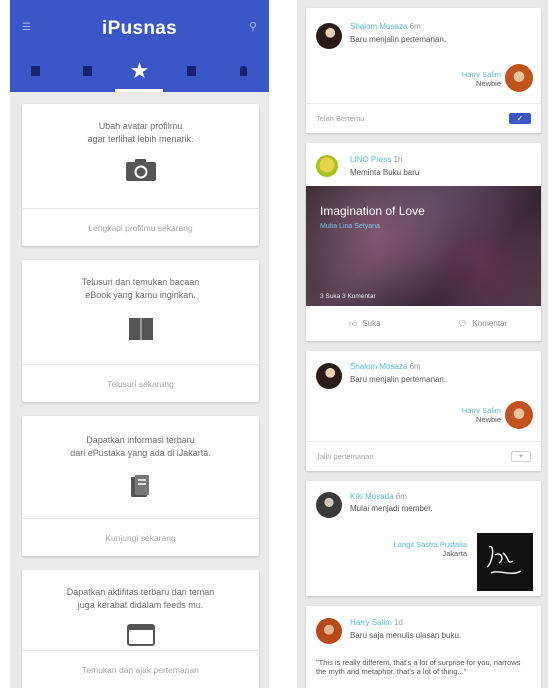 The image size is (553, 688). I want to click on feed-user-name: Harry Salim 1d, so click(376, 622).